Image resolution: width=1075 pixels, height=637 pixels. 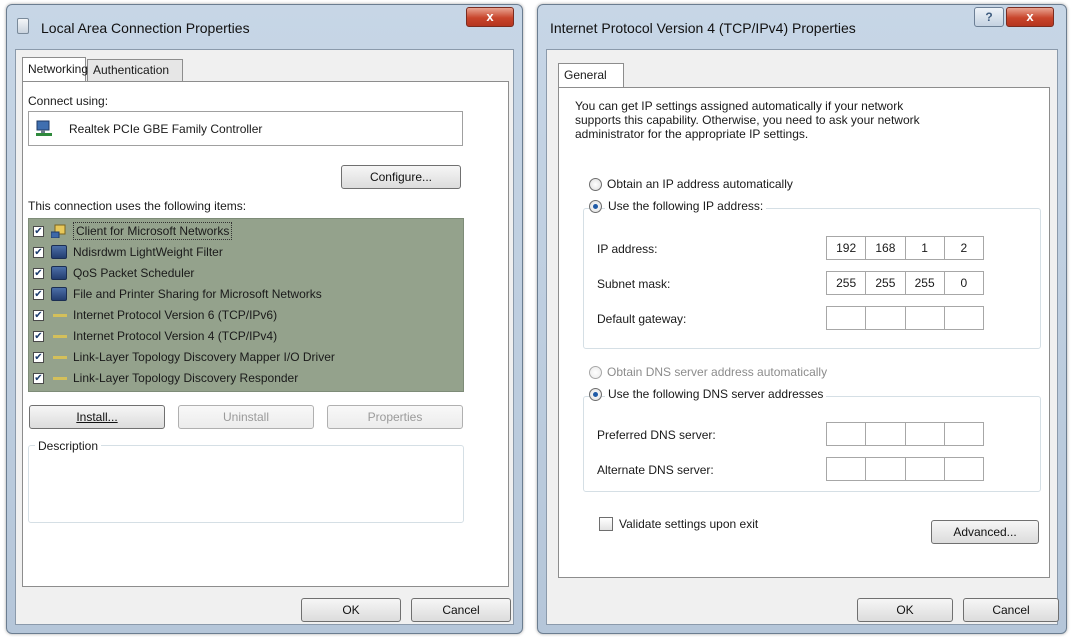 I want to click on dialog-title: Local Area Connection Properties, so click(x=145, y=28).